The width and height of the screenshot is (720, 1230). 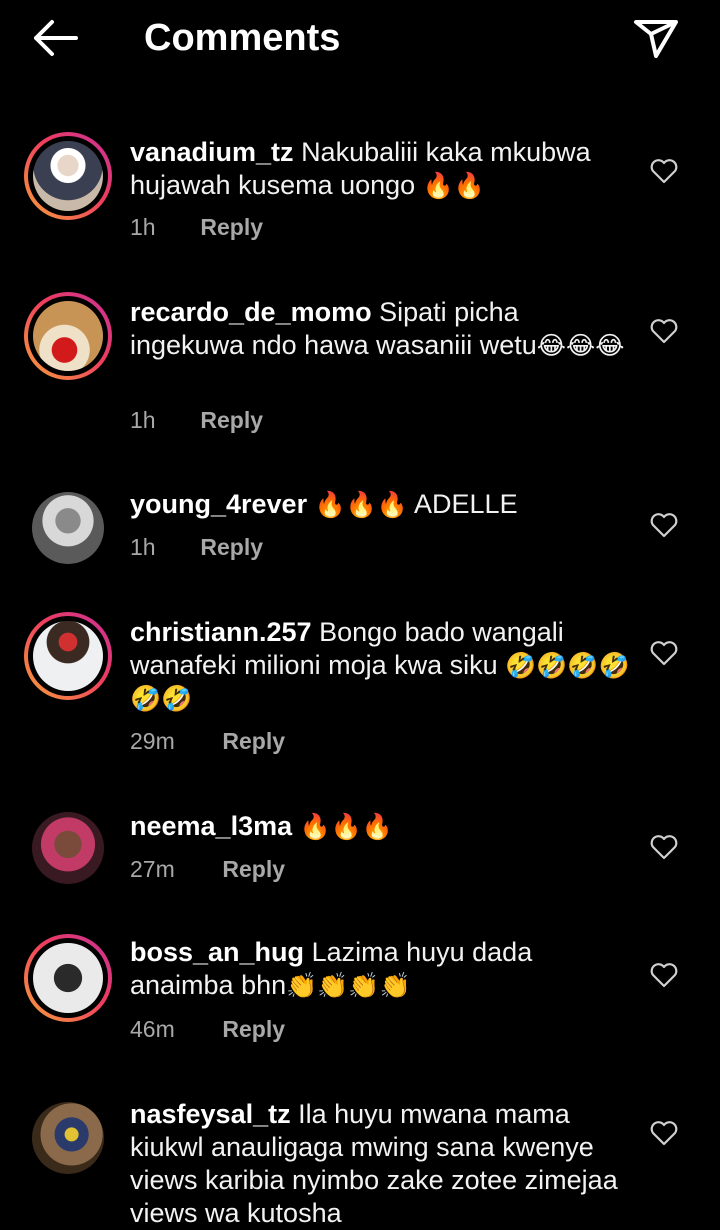 What do you see at coordinates (211, 826) in the screenshot?
I see `comment-username: neema_l3ma` at bounding box center [211, 826].